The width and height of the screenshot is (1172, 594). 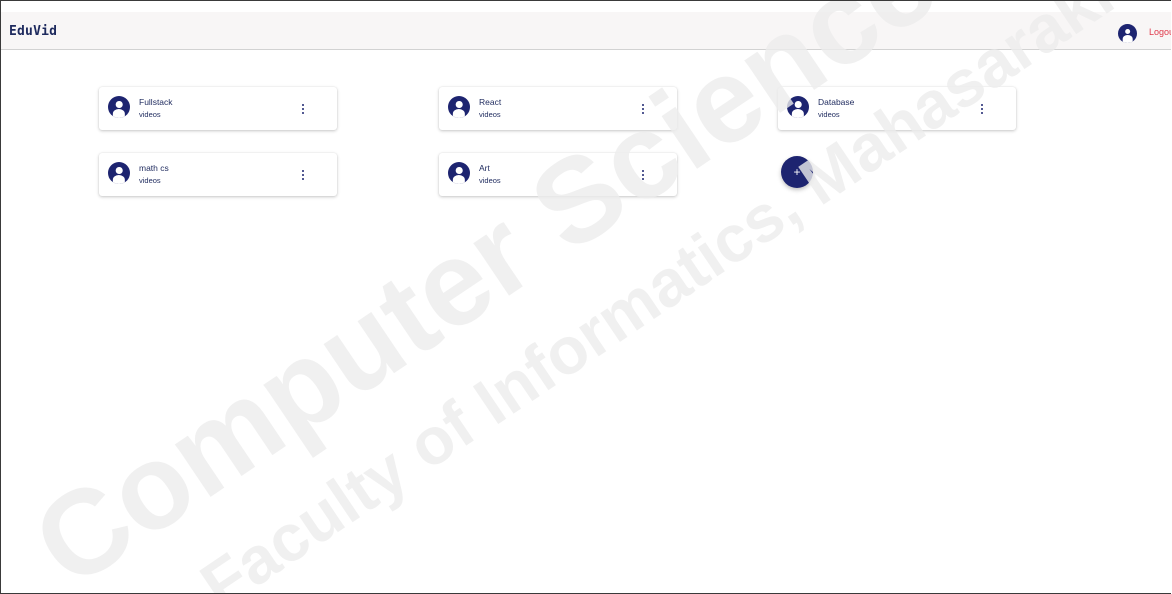 I want to click on course-title: Database, so click(x=836, y=102).